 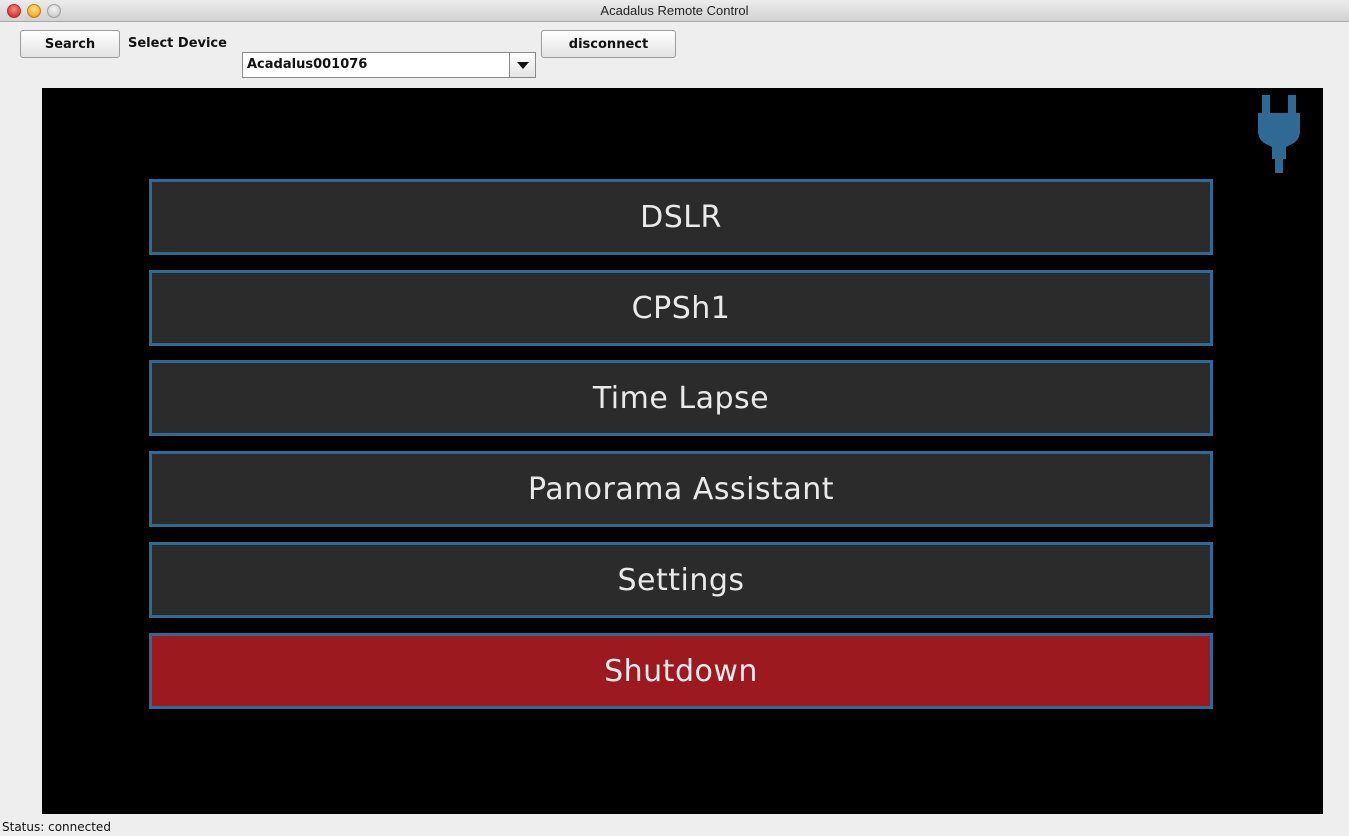 I want to click on disconnect-button: disconnect, so click(x=608, y=44).